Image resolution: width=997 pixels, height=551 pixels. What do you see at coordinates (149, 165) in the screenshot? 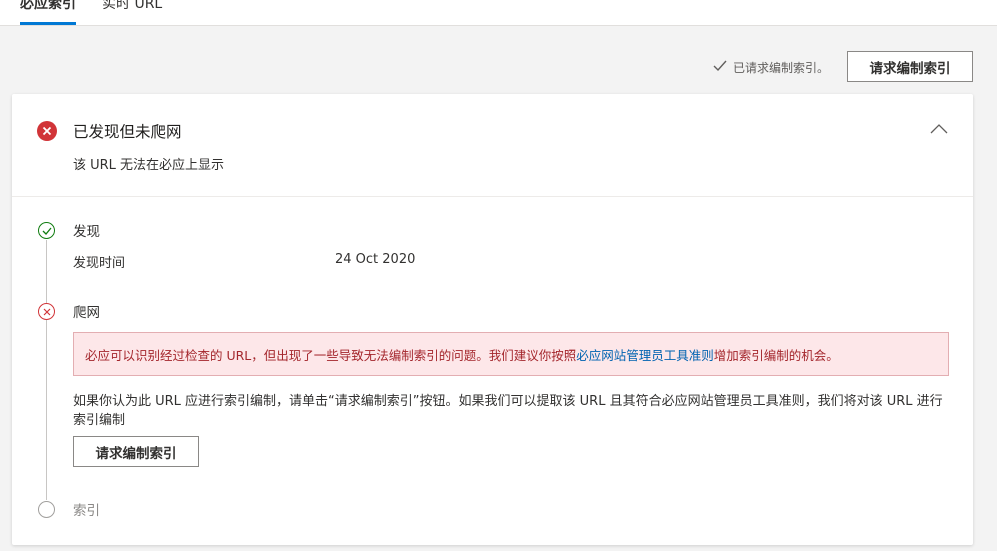
I see `card-subtitle: 该 URL 无法在必应上显示` at bounding box center [149, 165].